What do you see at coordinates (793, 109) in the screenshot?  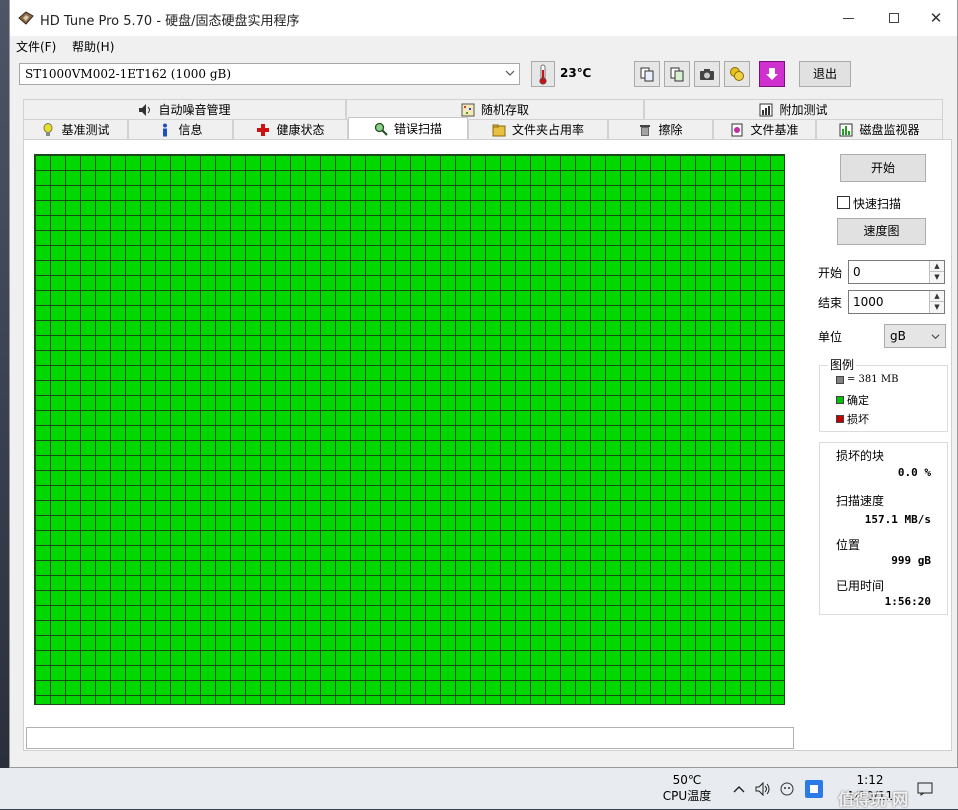 I see `tab-extra-tests: 附加测试` at bounding box center [793, 109].